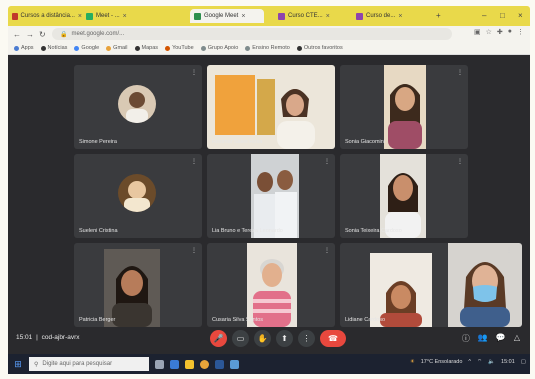 This screenshot has height=379, width=535. What do you see at coordinates (284, 338) in the screenshot?
I see `present-button: ⬆` at bounding box center [284, 338].